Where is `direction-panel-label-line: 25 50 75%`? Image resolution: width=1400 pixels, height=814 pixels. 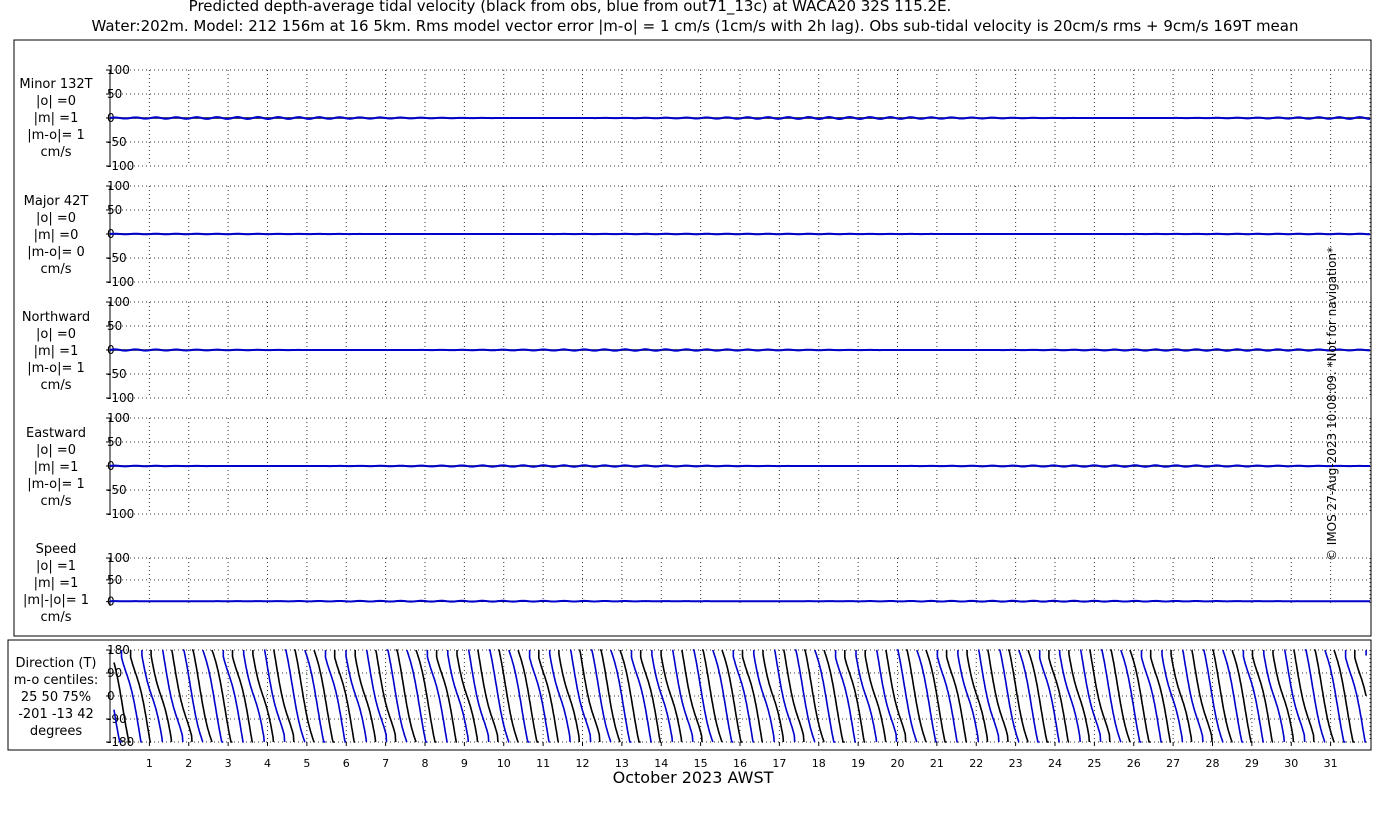 direction-panel-label-line: 25 50 75% is located at coordinates (56, 697).